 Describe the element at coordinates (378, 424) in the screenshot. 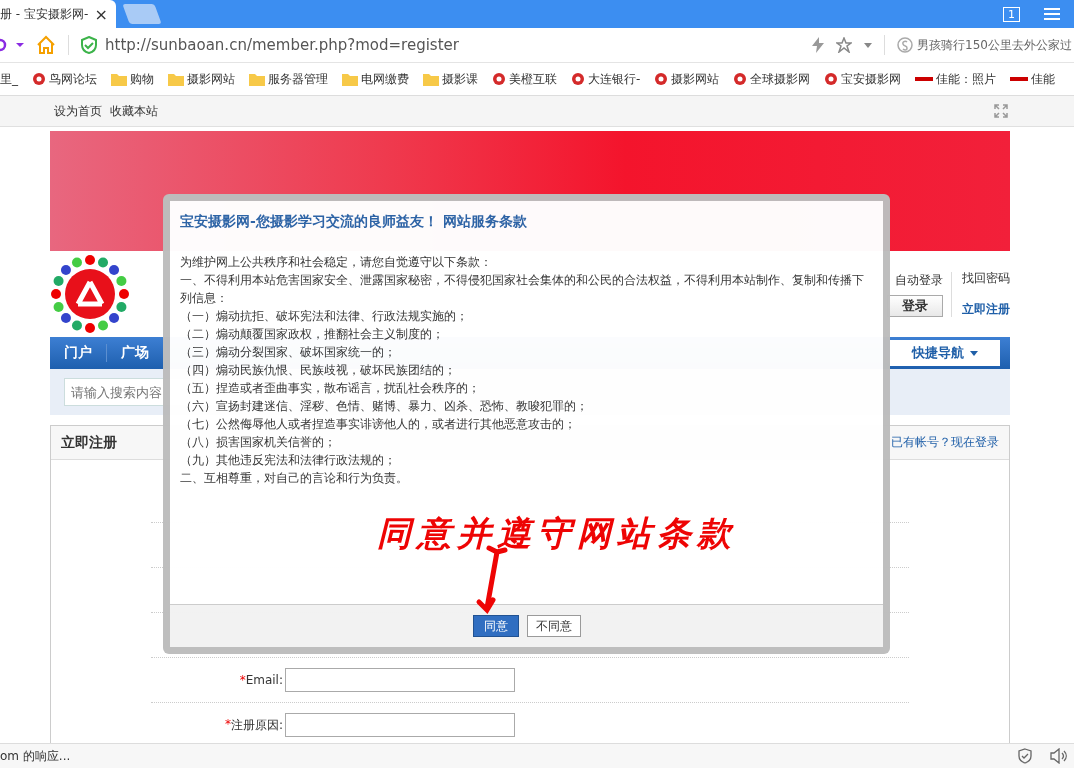

I see `terms-text: （七）公然侮辱他人或者捏造事实诽谤他人的，或者进行其他恶意攻击的；` at that location.